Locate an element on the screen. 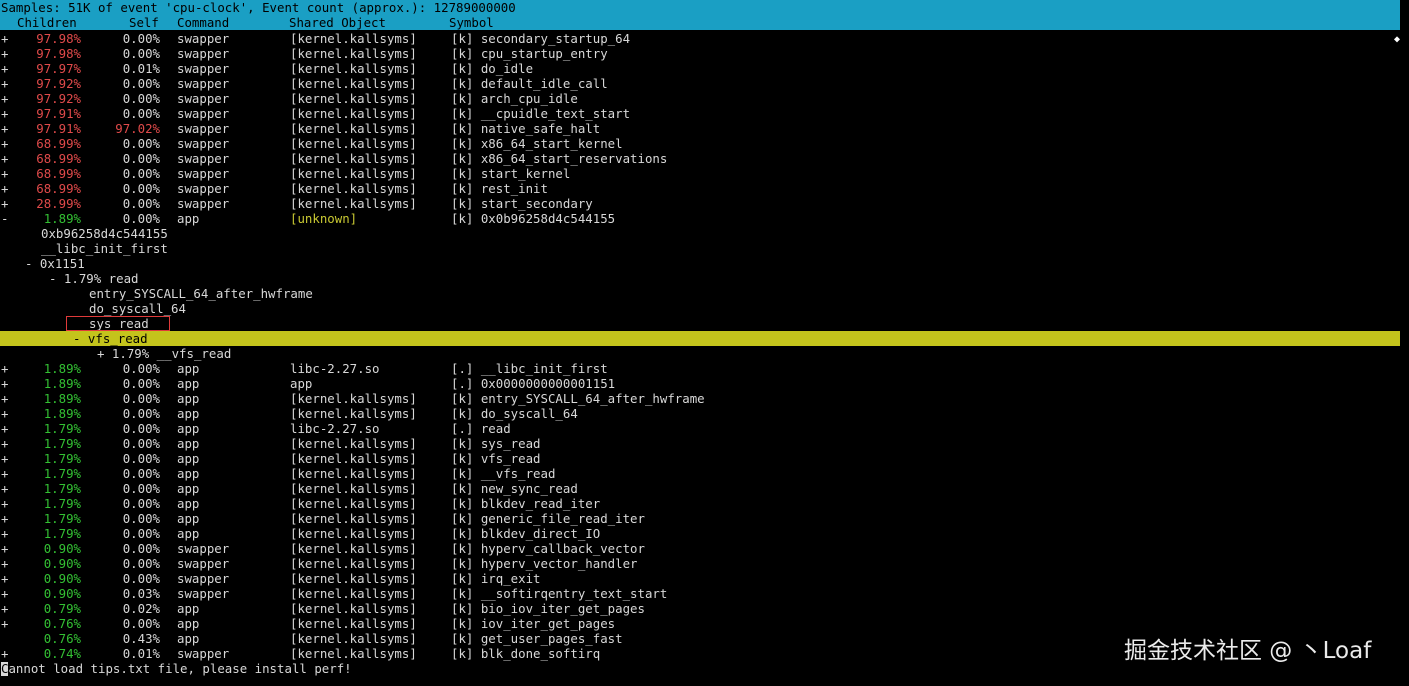  callchain-frame: entry_SYSCALL_64_after_hwframe is located at coordinates (201, 293).